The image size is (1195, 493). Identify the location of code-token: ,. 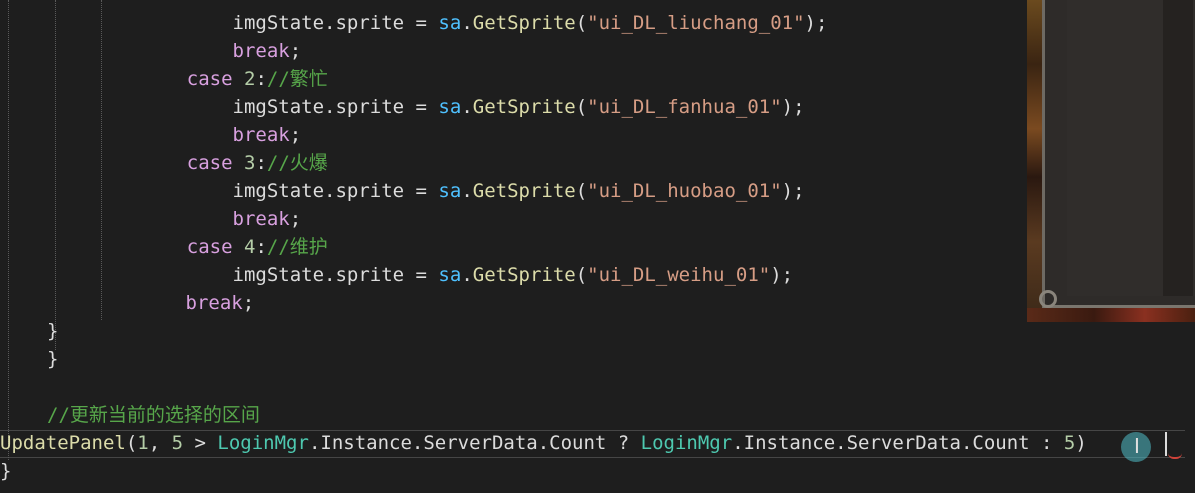
(160, 443).